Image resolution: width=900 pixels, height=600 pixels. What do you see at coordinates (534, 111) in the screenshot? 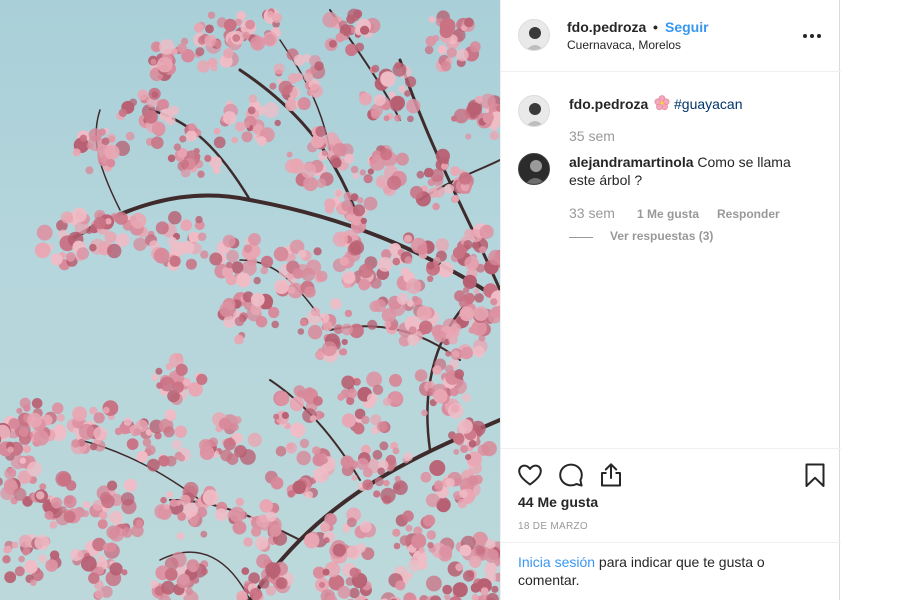
I see `caption-avatar` at bounding box center [534, 111].